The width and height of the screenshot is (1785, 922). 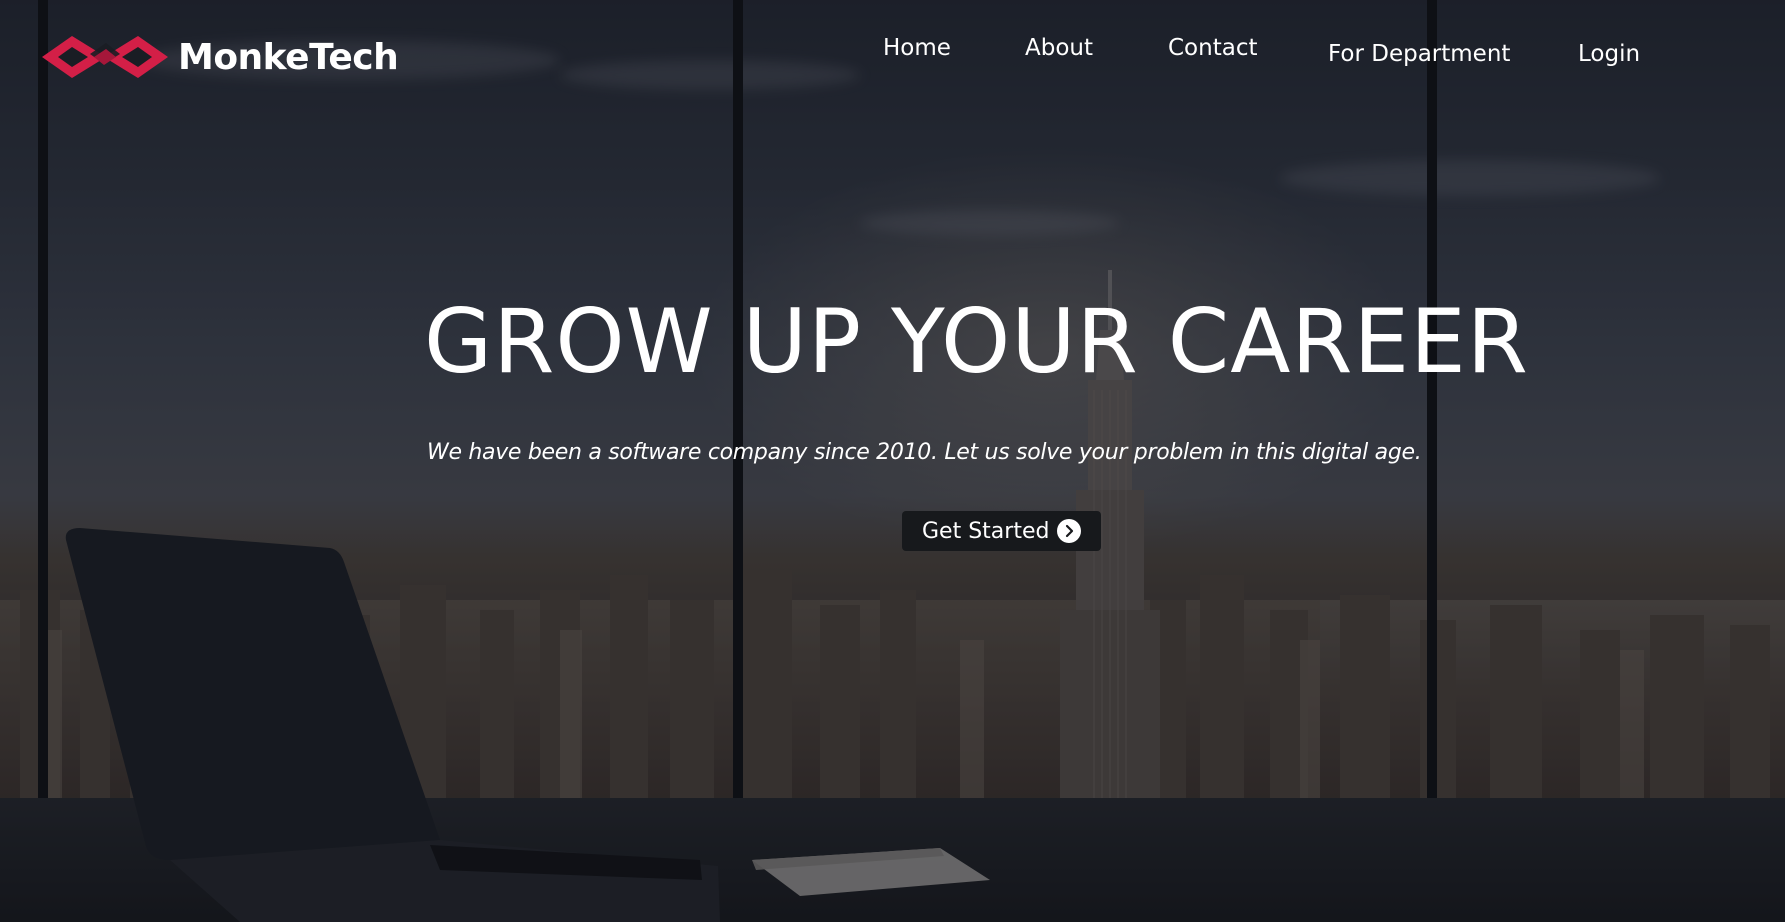 I want to click on brand-logo-link: MonkeTech, so click(x=220, y=57).